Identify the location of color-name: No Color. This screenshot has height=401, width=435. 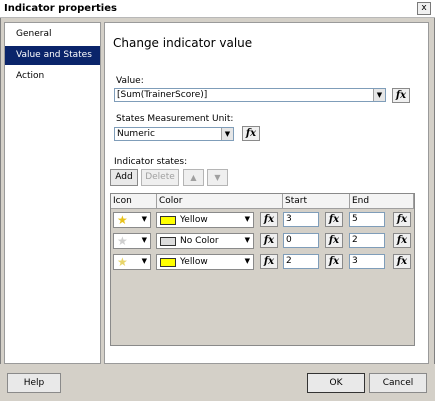
(199, 241).